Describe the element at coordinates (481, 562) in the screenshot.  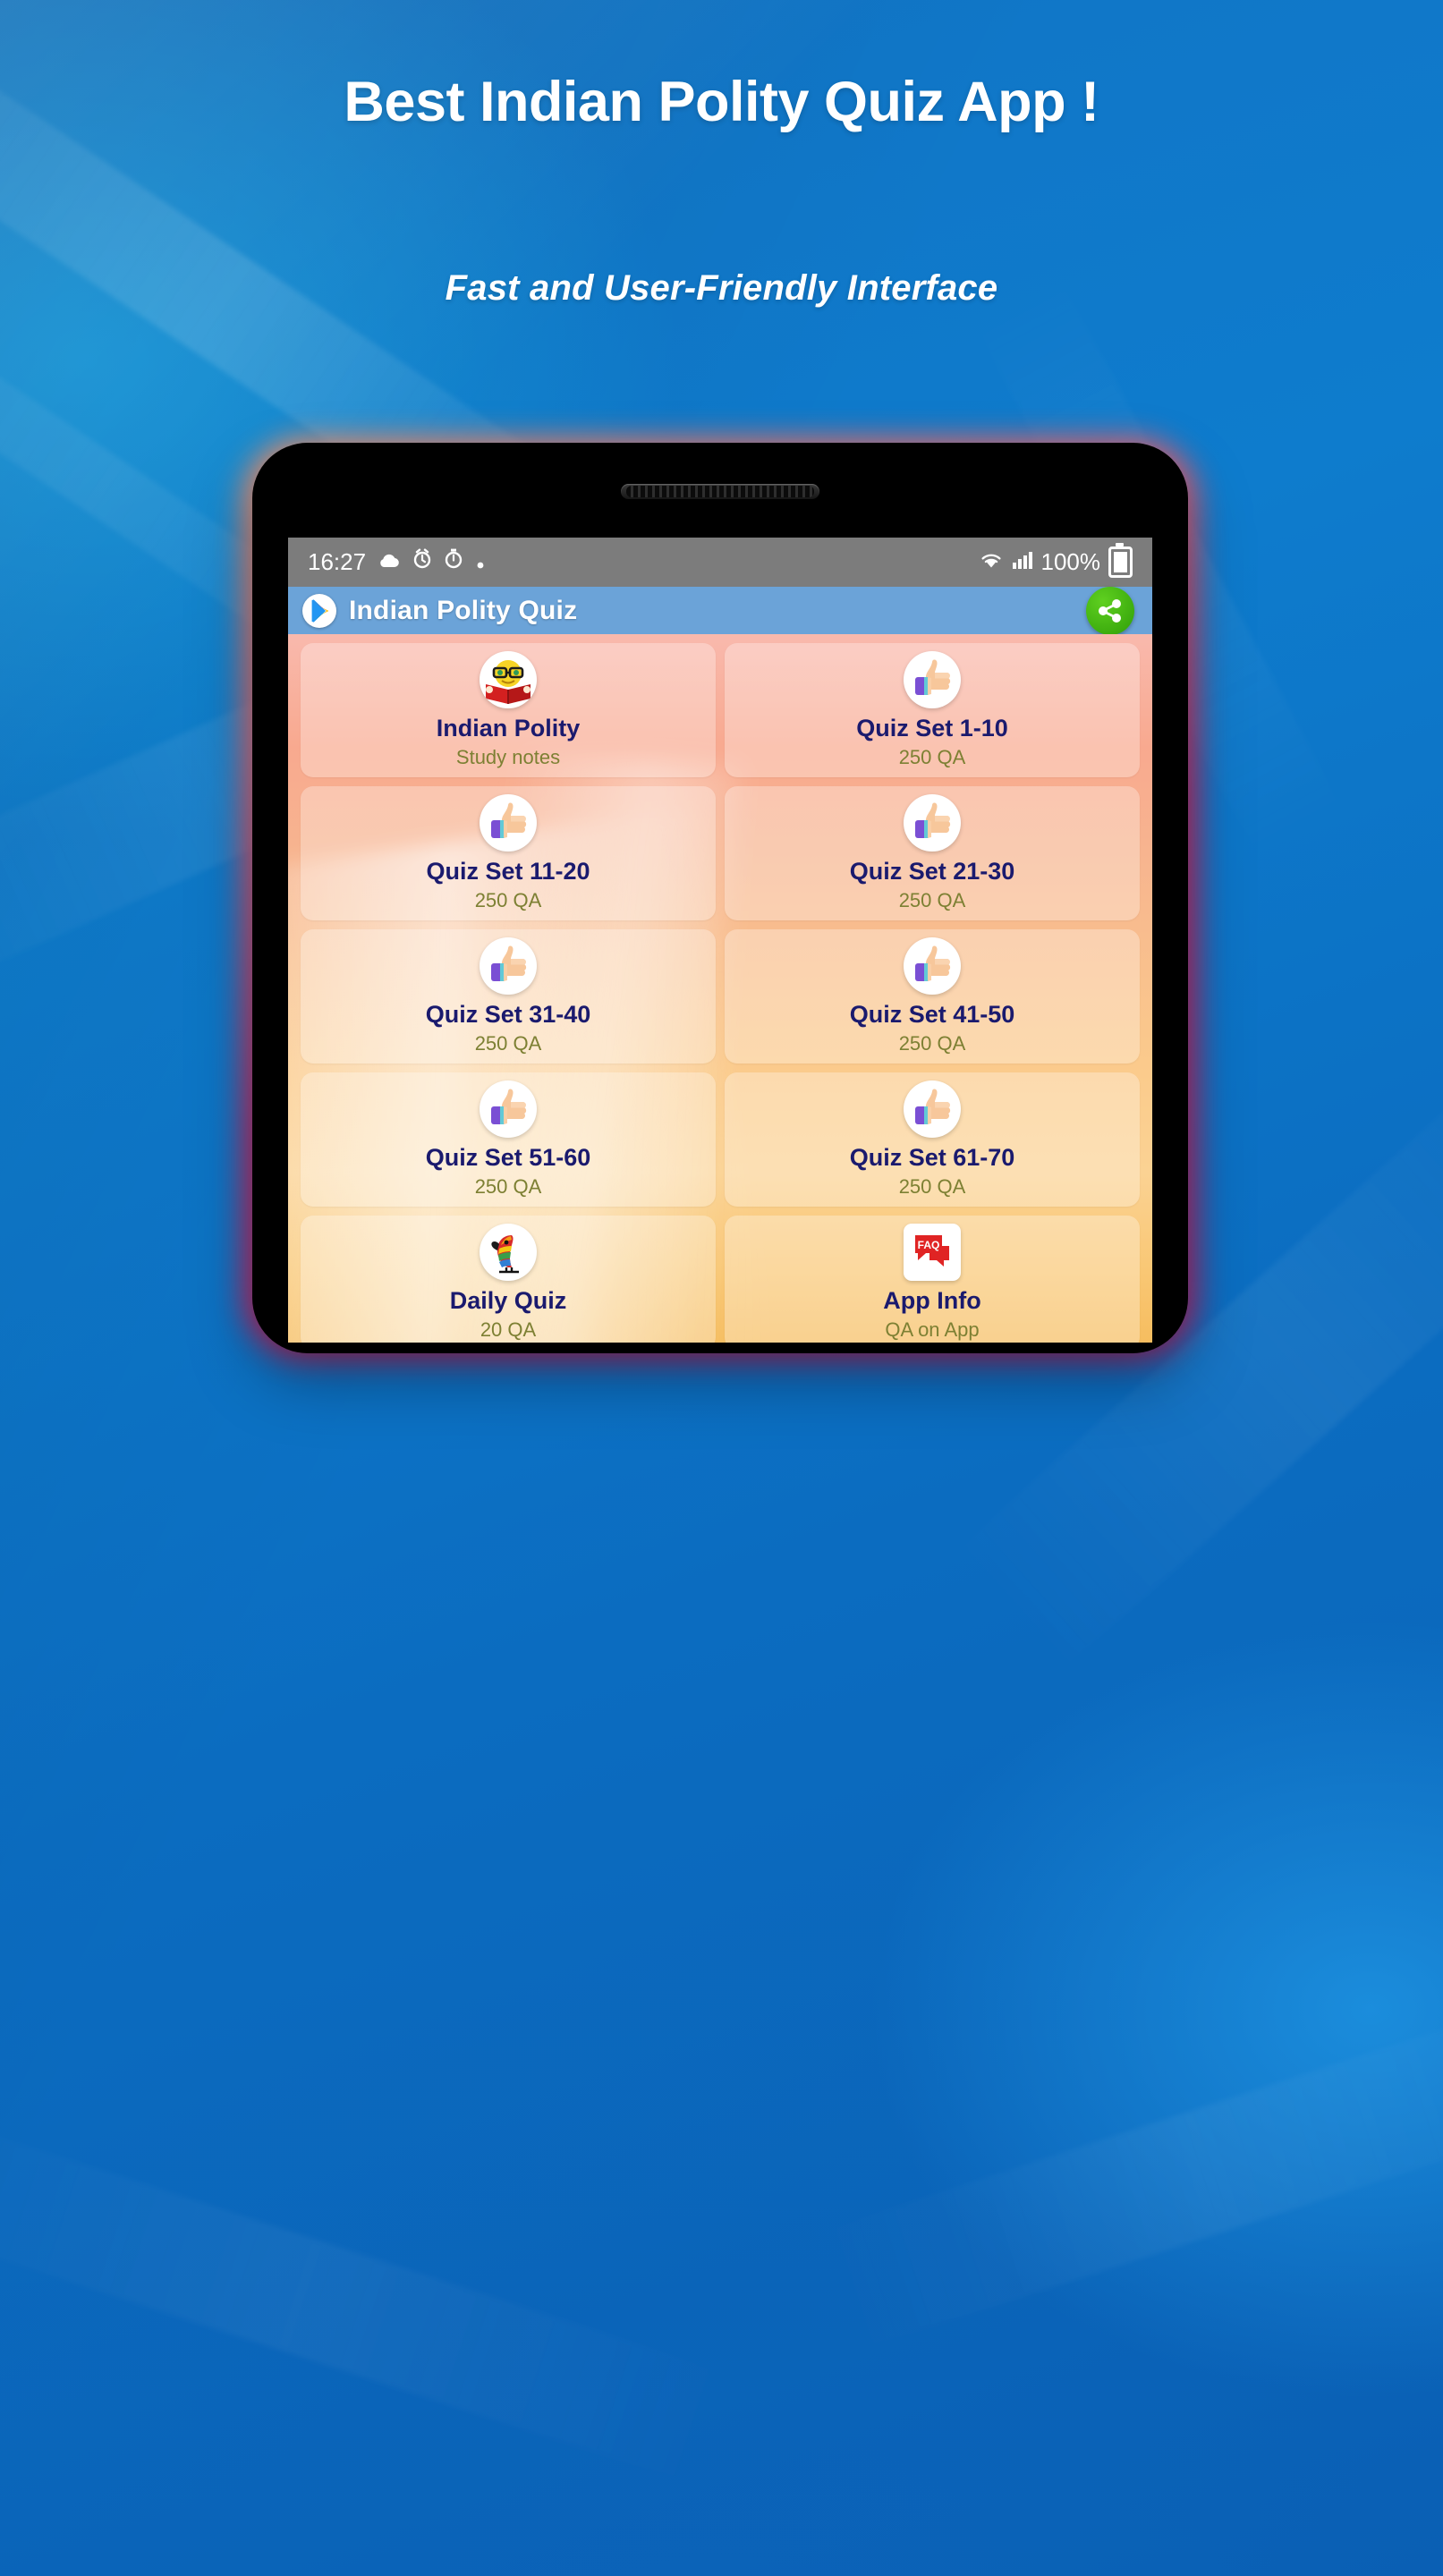
I see `dot-icon` at that location.